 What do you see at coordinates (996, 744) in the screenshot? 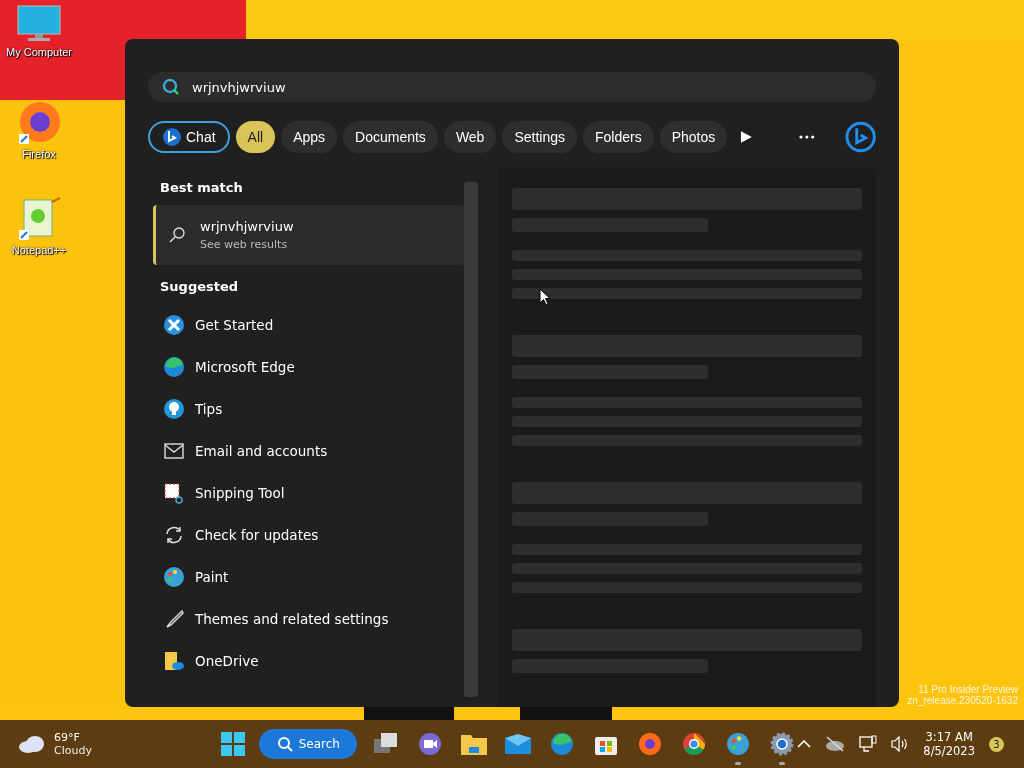
I see `notification-badge: 3` at bounding box center [996, 744].